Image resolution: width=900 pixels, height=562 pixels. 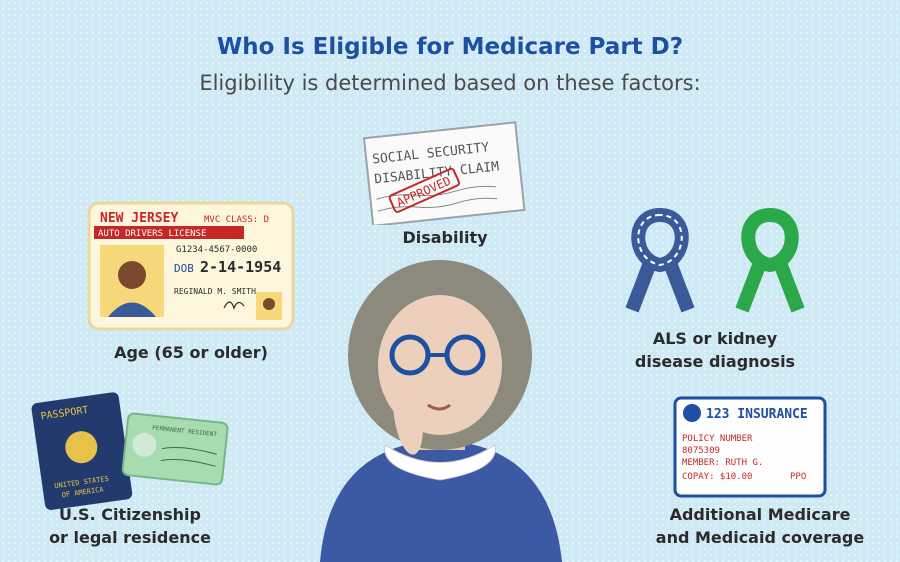 What do you see at coordinates (175, 449) in the screenshot?
I see `green-card-icon: PERMANENT RESIDENT` at bounding box center [175, 449].